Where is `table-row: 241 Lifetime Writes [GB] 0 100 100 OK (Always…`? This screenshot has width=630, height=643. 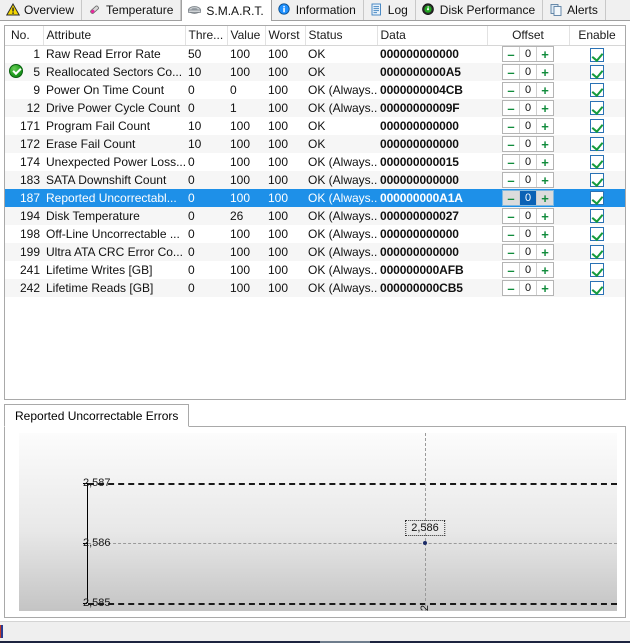
table-row: 241 Lifetime Writes [GB] 0 100 100 OK (Always… is located at coordinates (315, 270).